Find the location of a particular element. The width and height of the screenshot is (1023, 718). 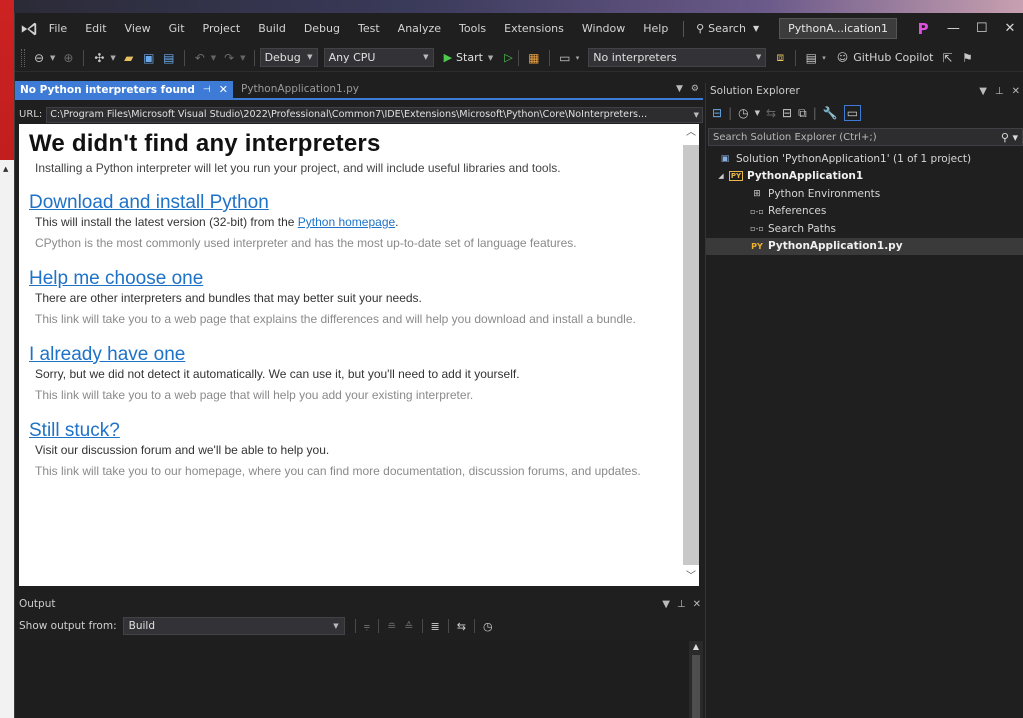

save-icon: ▣ is located at coordinates (149, 58).